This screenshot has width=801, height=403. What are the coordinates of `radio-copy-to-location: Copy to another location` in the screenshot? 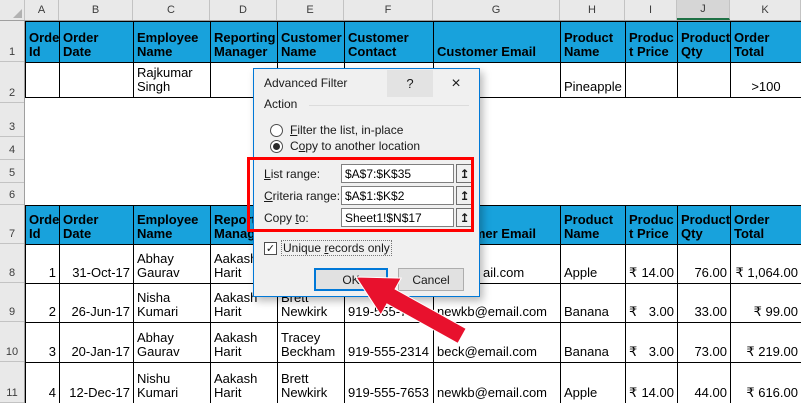 It's located at (345, 146).